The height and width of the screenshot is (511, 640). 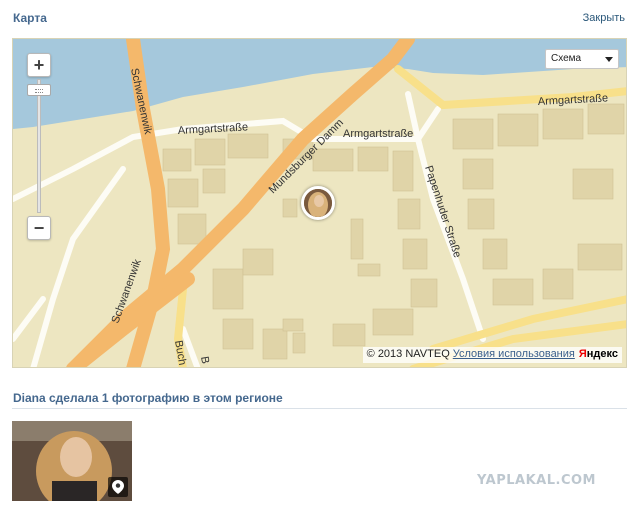 What do you see at coordinates (536, 480) in the screenshot?
I see `watermark-text: YAPLAKAL.COM` at bounding box center [536, 480].